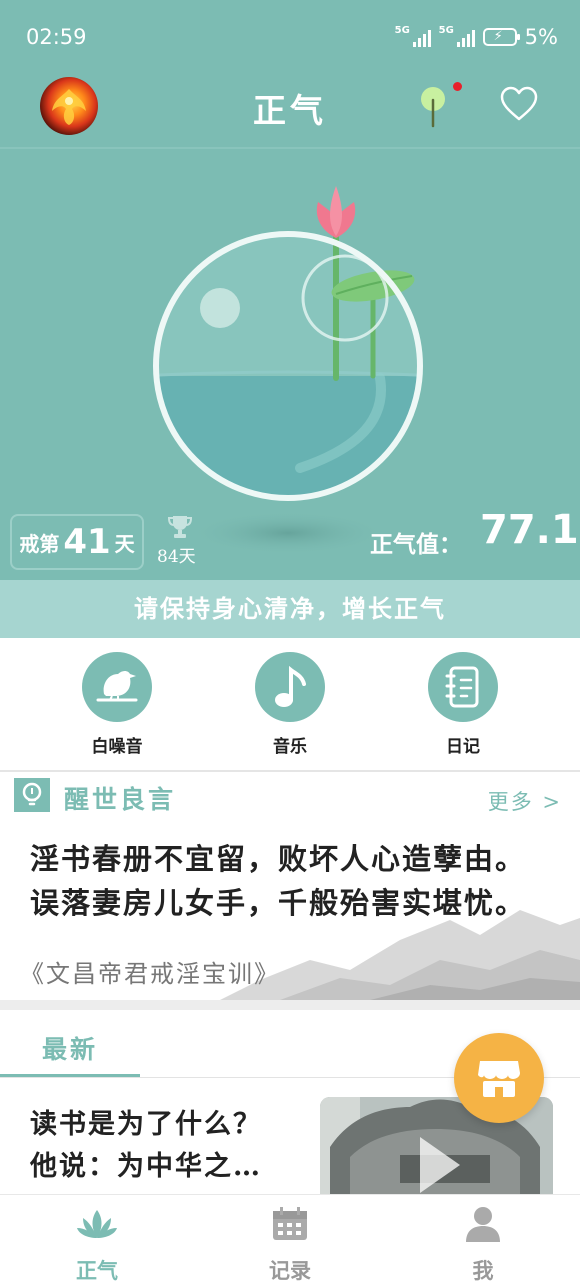 Image resolution: width=580 pixels, height=1282 pixels. Describe the element at coordinates (290, 609) in the screenshot. I see `motto-banner: 请保持身心清净，增长正气` at that location.